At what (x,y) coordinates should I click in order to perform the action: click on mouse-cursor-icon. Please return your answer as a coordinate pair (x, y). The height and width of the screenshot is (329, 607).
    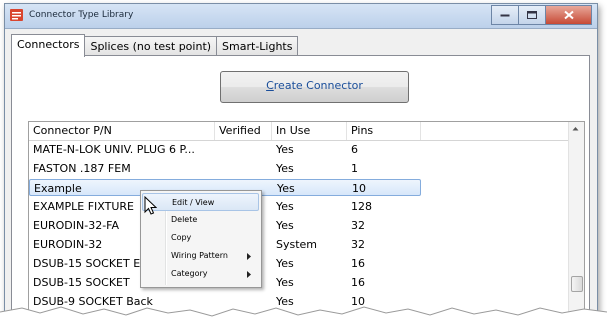
    Looking at the image, I should click on (150, 205).